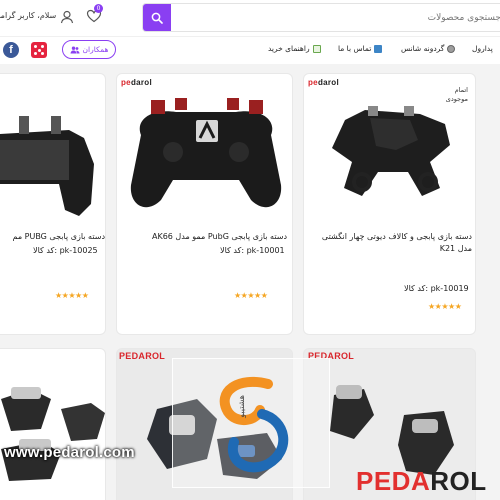 This screenshot has width=500, height=500. I want to click on nav-item-lucky-wheel: گردونه شانس, so click(428, 48).